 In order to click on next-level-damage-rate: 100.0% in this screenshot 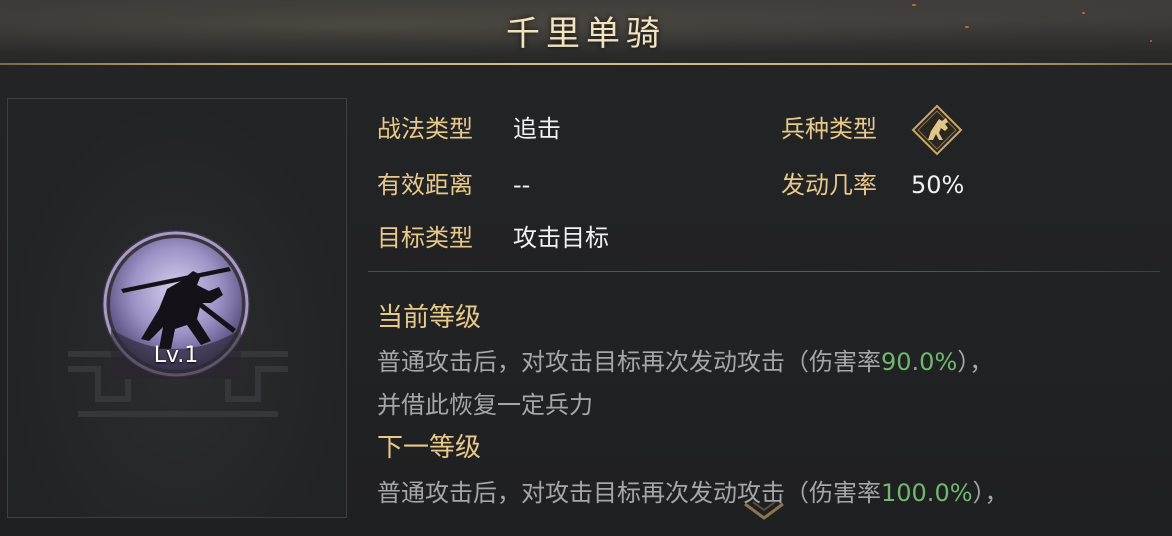, I will do `click(927, 493)`.